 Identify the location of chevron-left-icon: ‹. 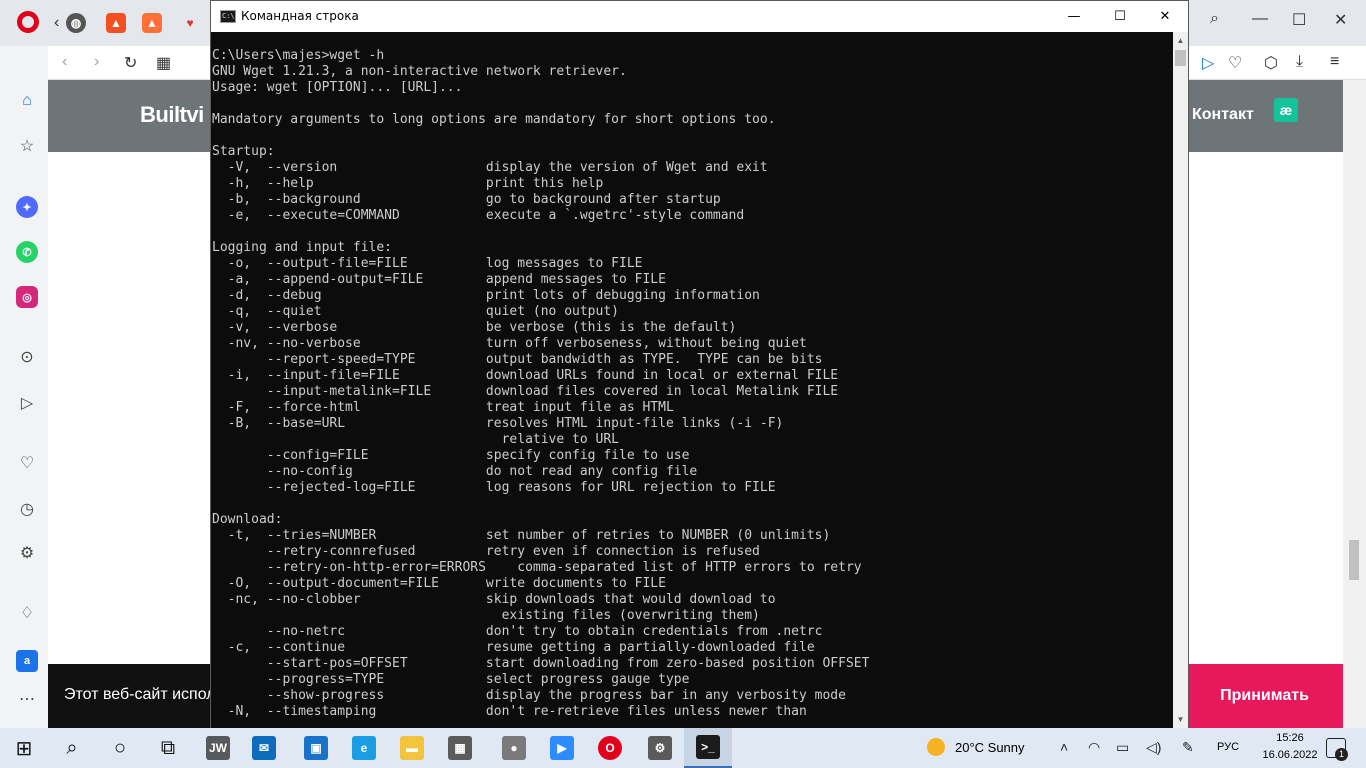
(56, 23).